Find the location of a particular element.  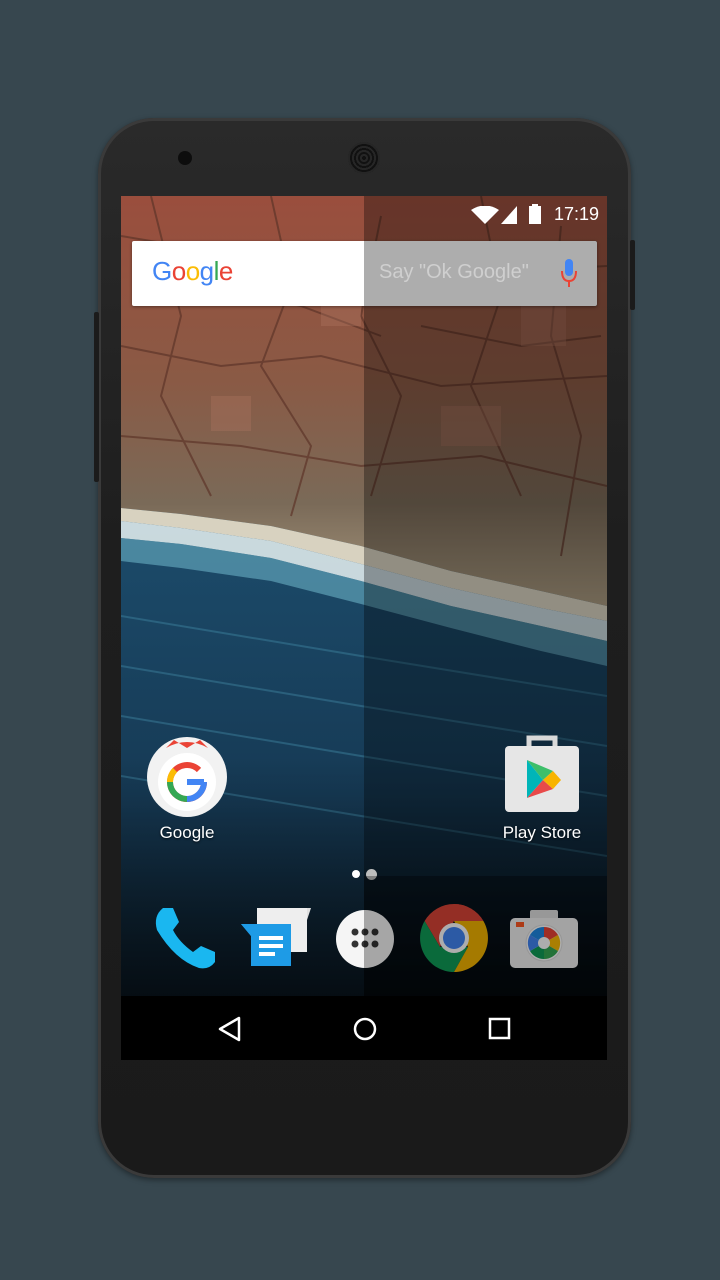

phone-icon is located at coordinates (185, 938).